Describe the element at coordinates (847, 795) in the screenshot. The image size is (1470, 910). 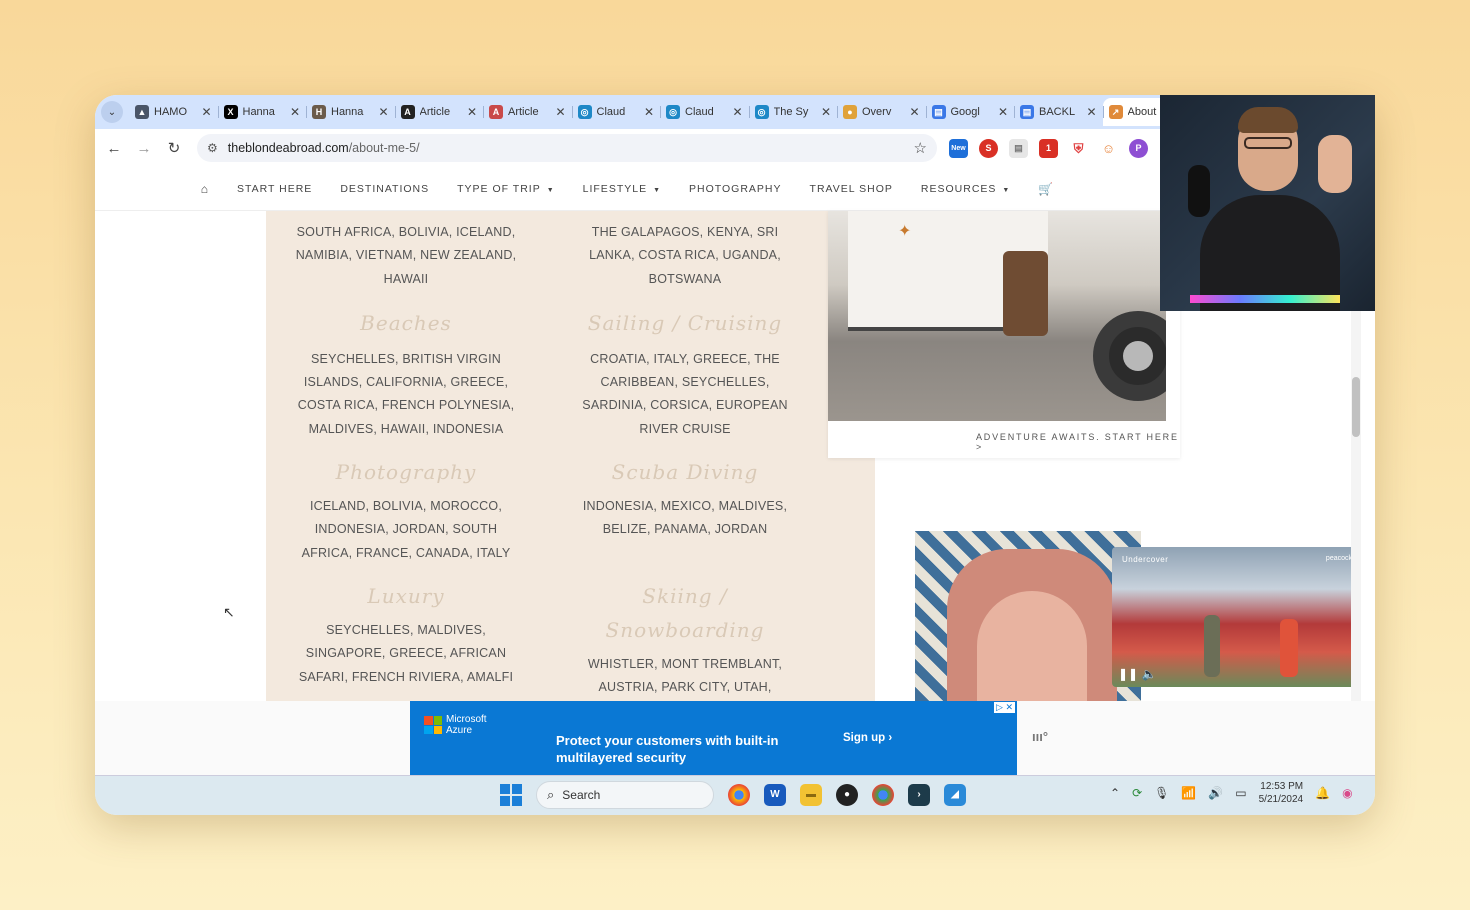
I see `obs-icon: ●` at that location.